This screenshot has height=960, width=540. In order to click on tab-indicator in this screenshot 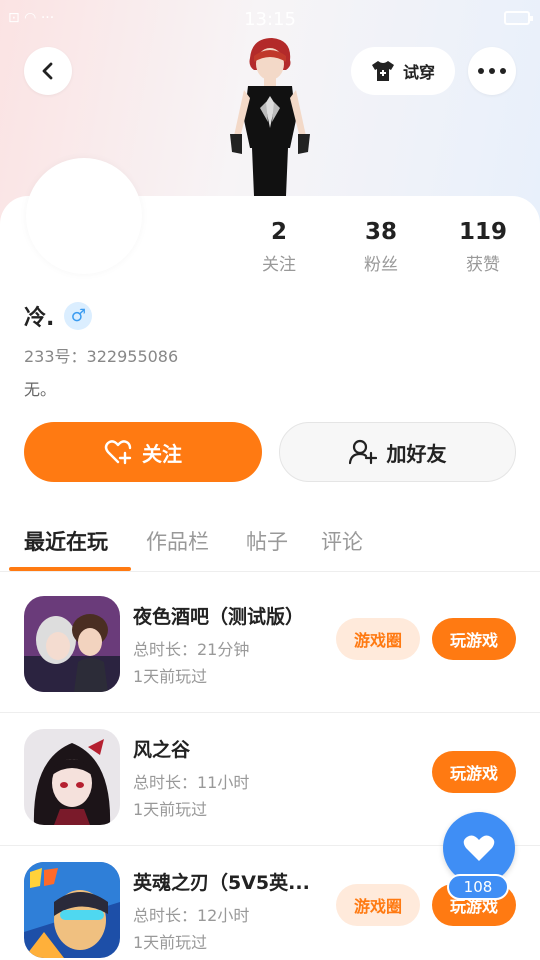, I will do `click(70, 569)`.